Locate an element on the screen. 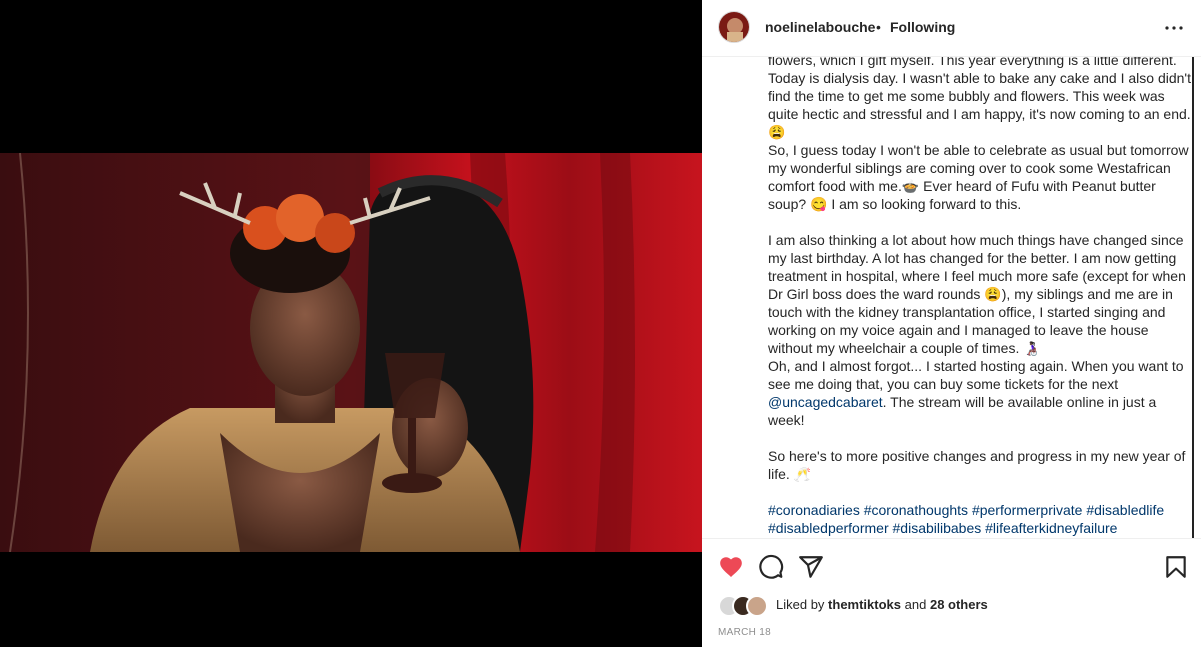 The height and width of the screenshot is (647, 1201). share-icon is located at coordinates (811, 567).